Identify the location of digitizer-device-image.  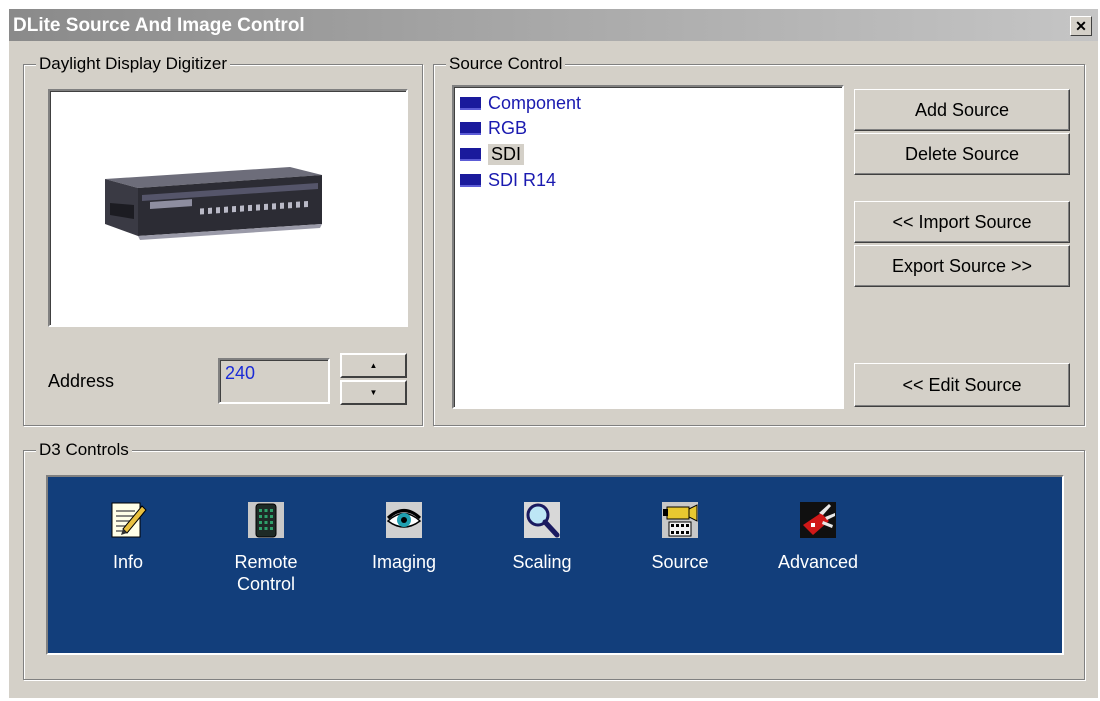
(213, 203).